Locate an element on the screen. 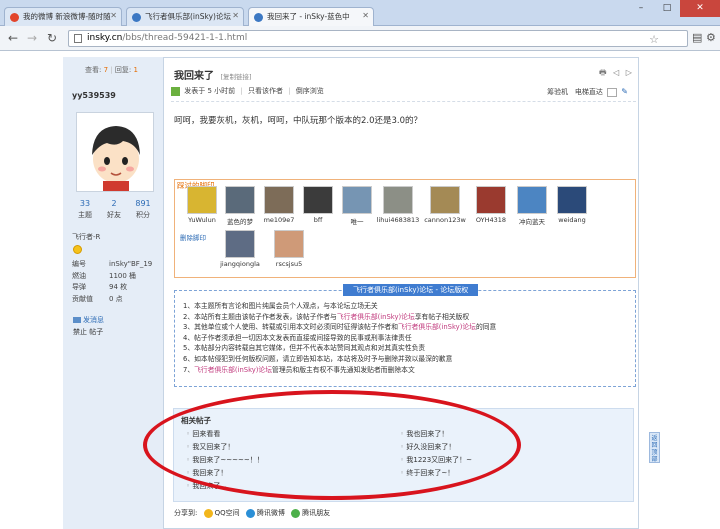  count-value: 2 is located at coordinates (114, 203).